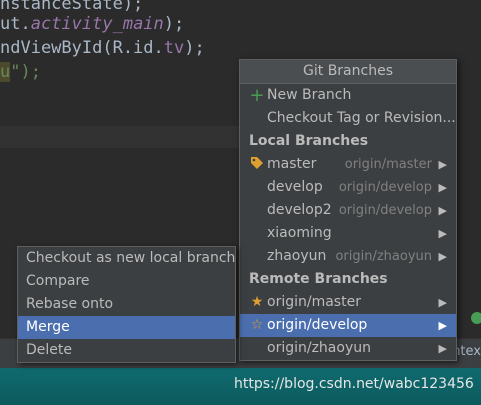 Image resolution: width=481 pixels, height=405 pixels. Describe the element at coordinates (348, 95) in the screenshot. I see `new-branch-item: + New Branch` at that location.